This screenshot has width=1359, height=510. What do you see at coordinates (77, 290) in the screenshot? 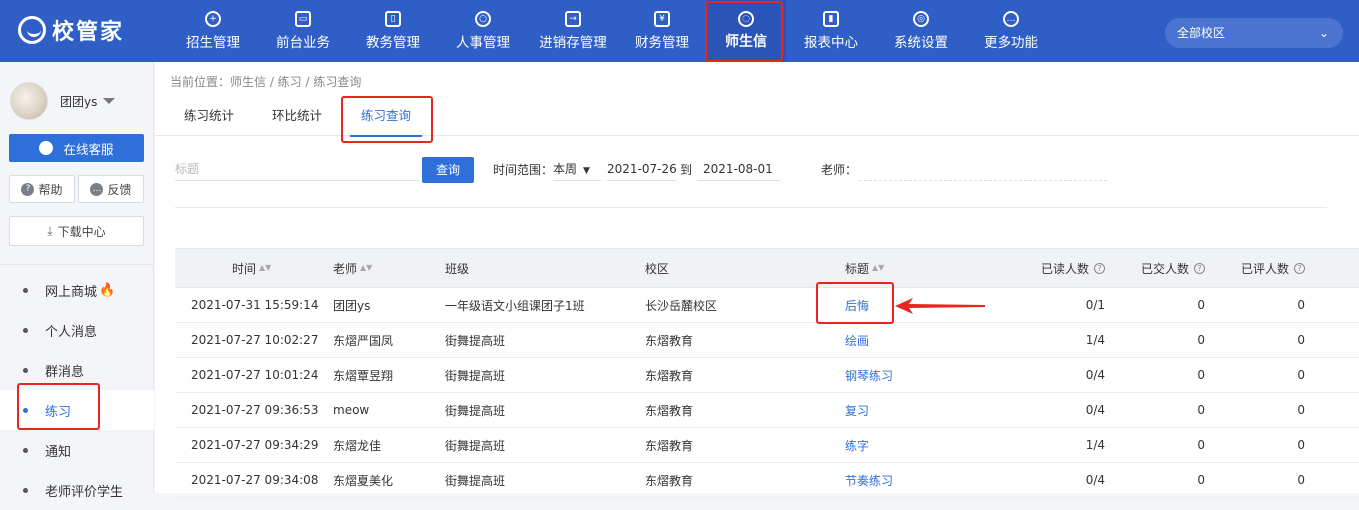
I see `sidebar-item-shop: 网上商城 🔥` at bounding box center [77, 290].